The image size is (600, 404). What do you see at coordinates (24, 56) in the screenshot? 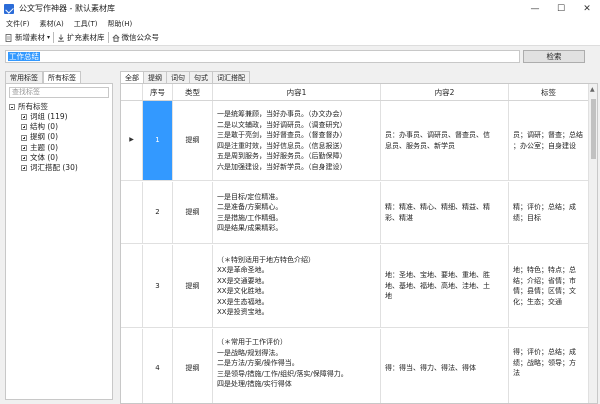
I see `search-input-value: 工作总结` at bounding box center [24, 56].